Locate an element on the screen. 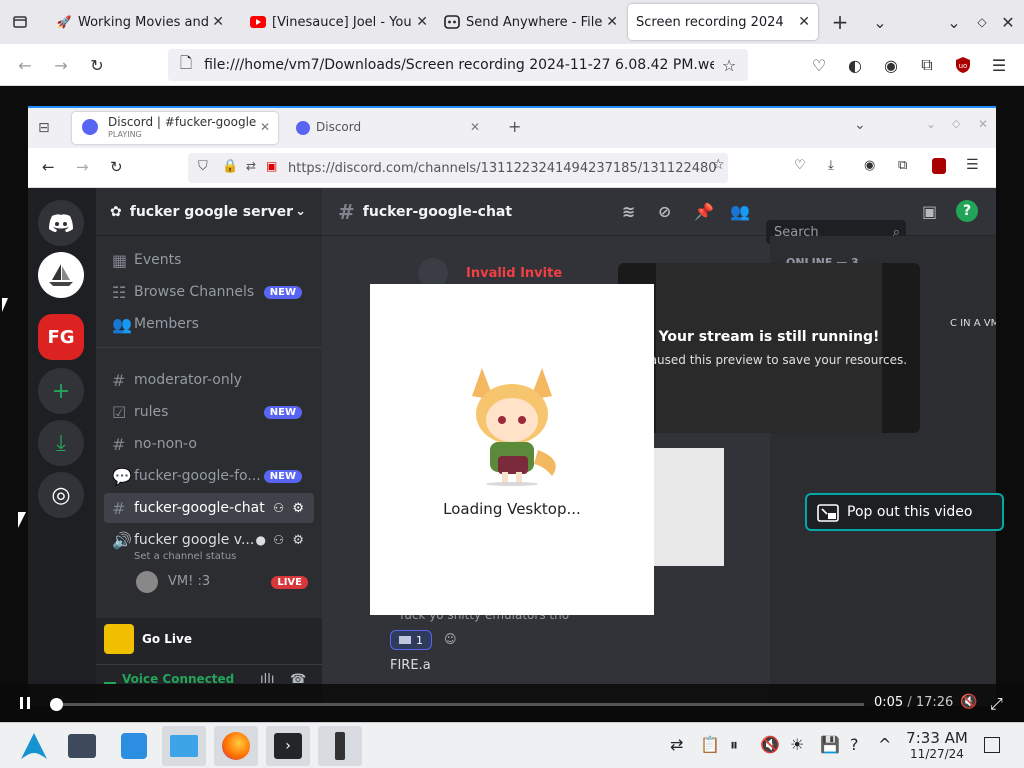 Image resolution: width=1024 pixels, height=768 pixels. mute-button: 🔇 is located at coordinates (969, 703).